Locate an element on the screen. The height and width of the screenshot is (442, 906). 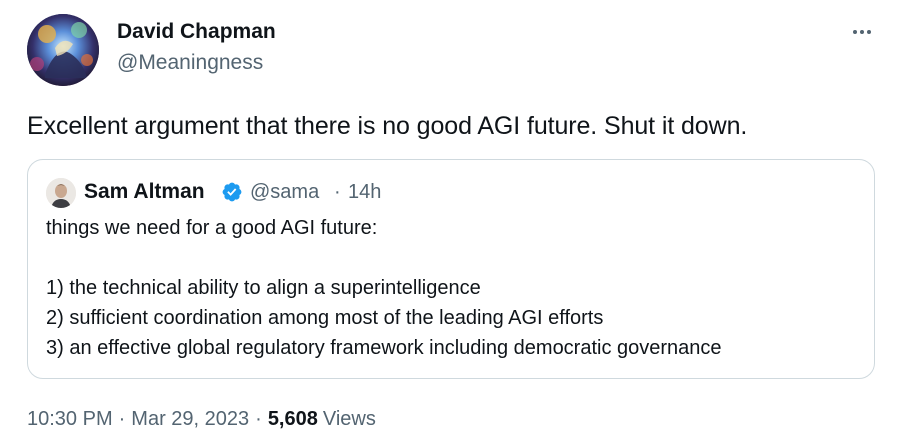
tweet-time: 10:30 PM is located at coordinates (70, 419).